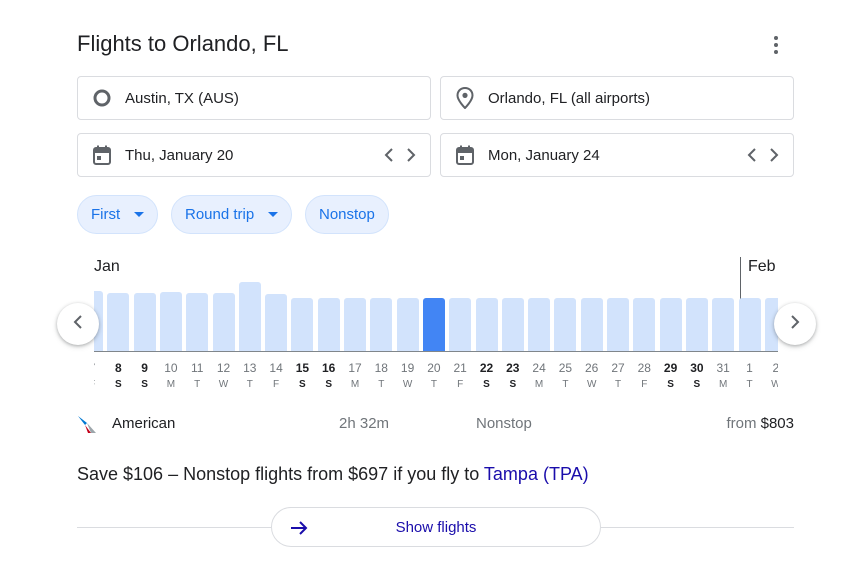 The image size is (865, 570). I want to click on cabin-class-chip: First, so click(118, 214).